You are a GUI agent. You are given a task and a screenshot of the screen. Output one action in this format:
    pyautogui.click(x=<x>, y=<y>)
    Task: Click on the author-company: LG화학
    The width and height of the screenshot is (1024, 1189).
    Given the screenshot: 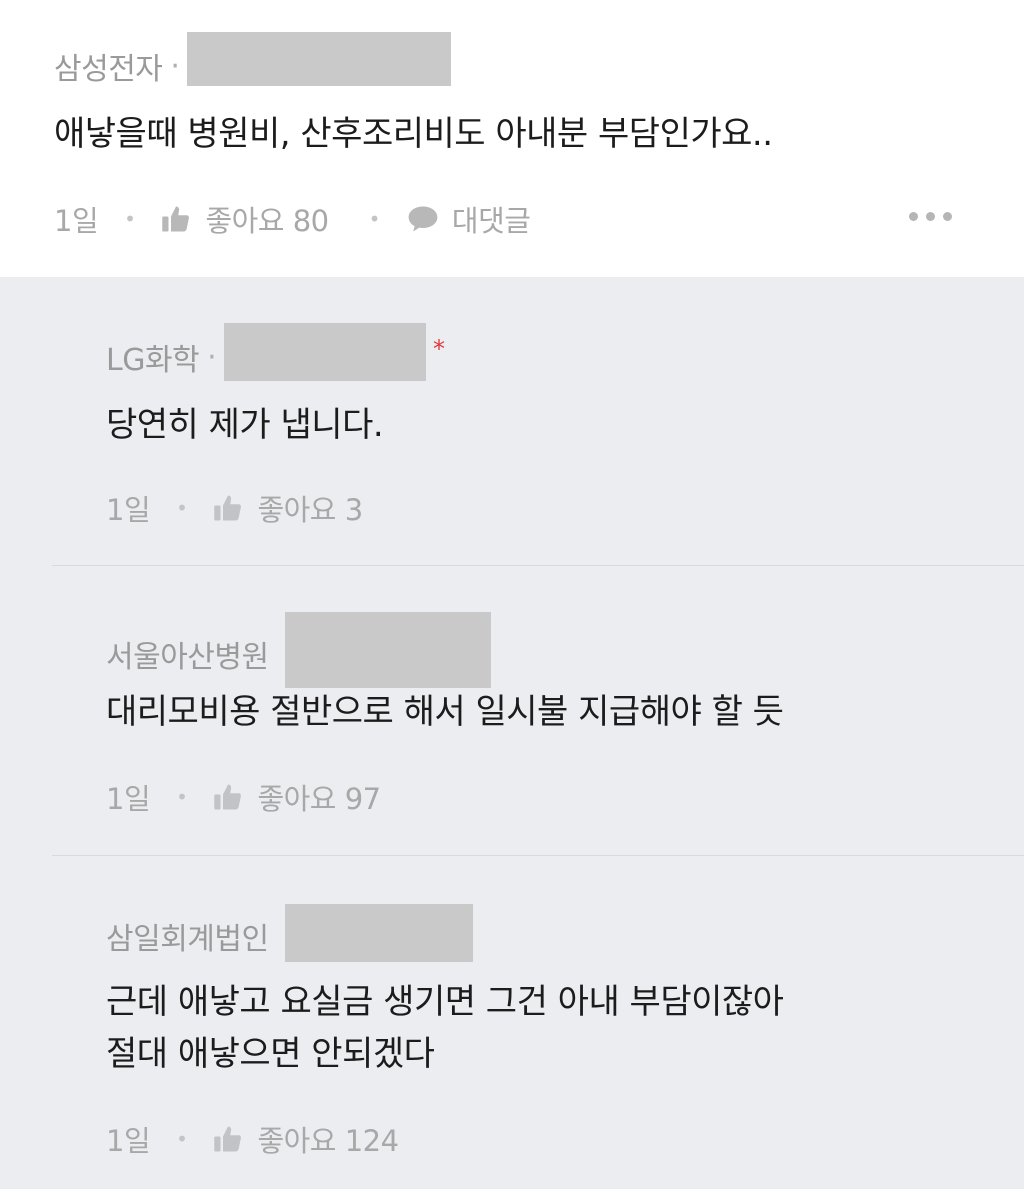 What is the action you would take?
    pyautogui.click(x=153, y=360)
    